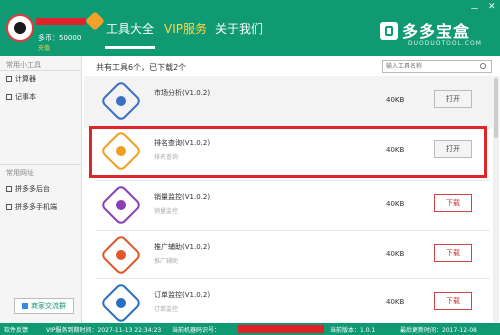 The height and width of the screenshot is (335, 500). What do you see at coordinates (445, 43) in the screenshot?
I see `logo-subtext: DUODUOTOOL.COM` at bounding box center [445, 43].